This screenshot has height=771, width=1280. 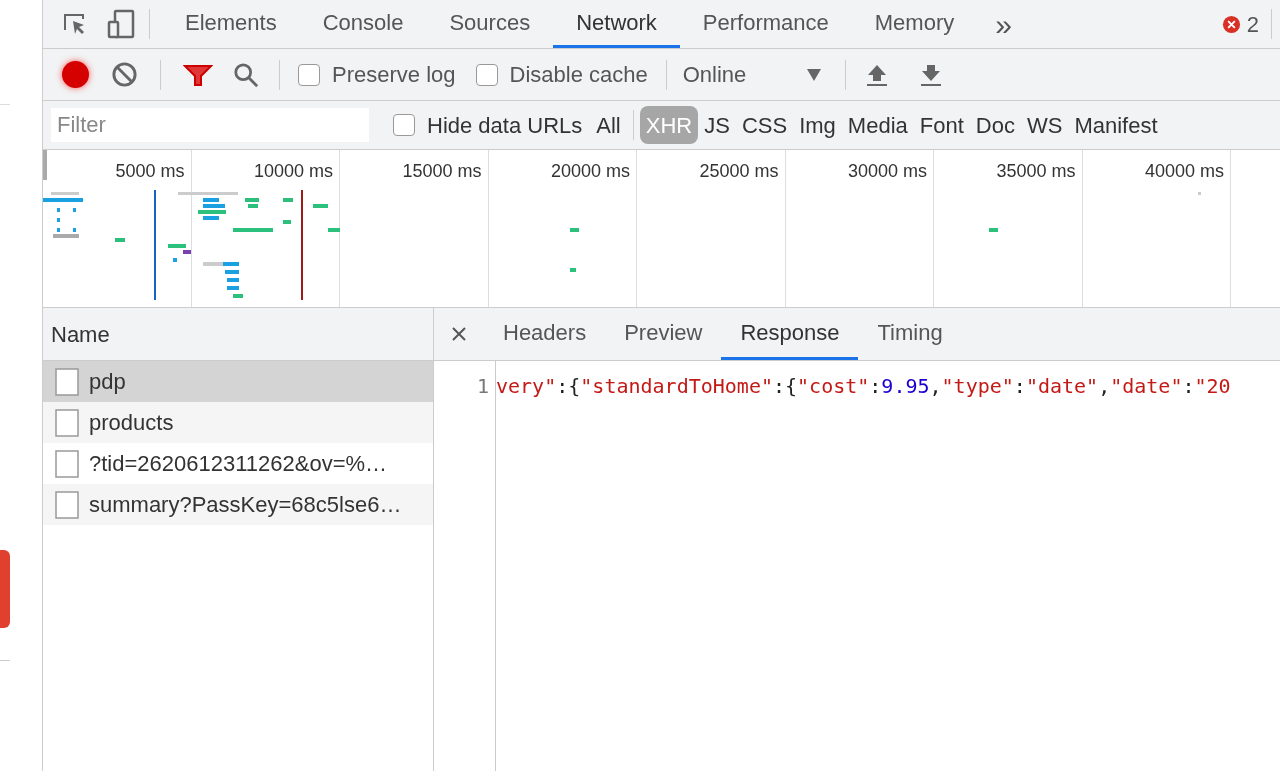 I want to click on checkbox-label: Preserve log, so click(x=394, y=75).